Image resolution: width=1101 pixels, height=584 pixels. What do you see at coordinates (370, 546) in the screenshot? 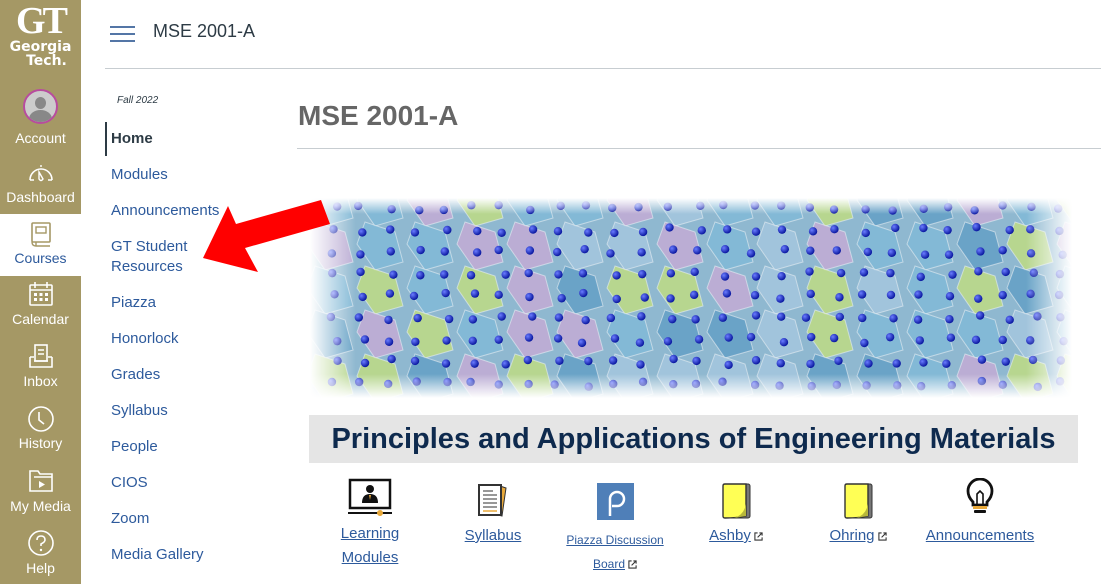
I see `learning-modules-link: Learning Modules` at bounding box center [370, 546].